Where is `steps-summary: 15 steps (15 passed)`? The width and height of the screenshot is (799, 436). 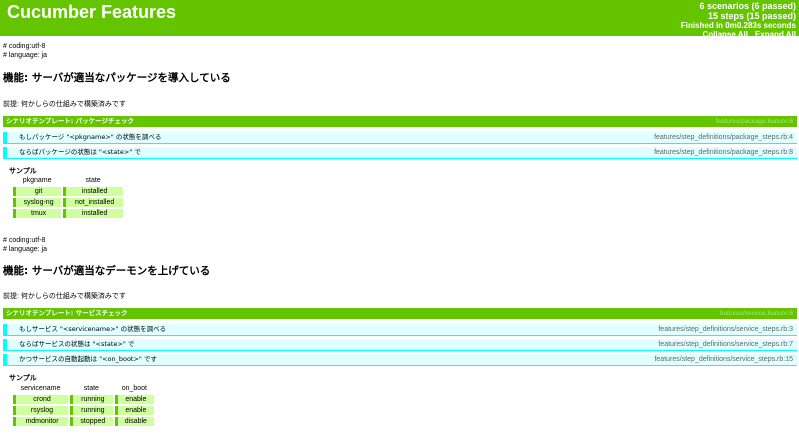
steps-summary: 15 steps (15 passed) is located at coordinates (751, 16).